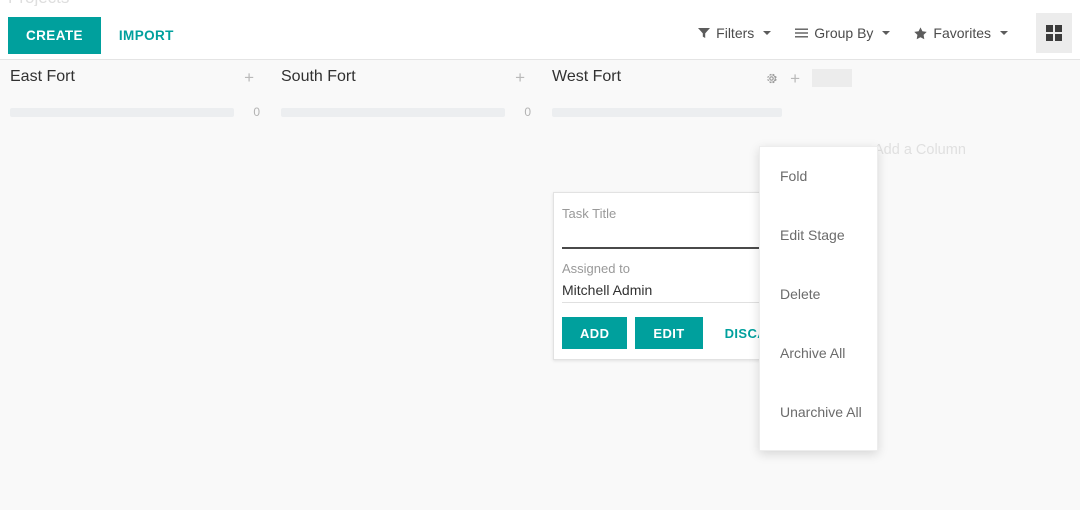 This screenshot has width=1080, height=510. Describe the element at coordinates (42, 76) in the screenshot. I see `kanban-column-title: East Fort` at that location.